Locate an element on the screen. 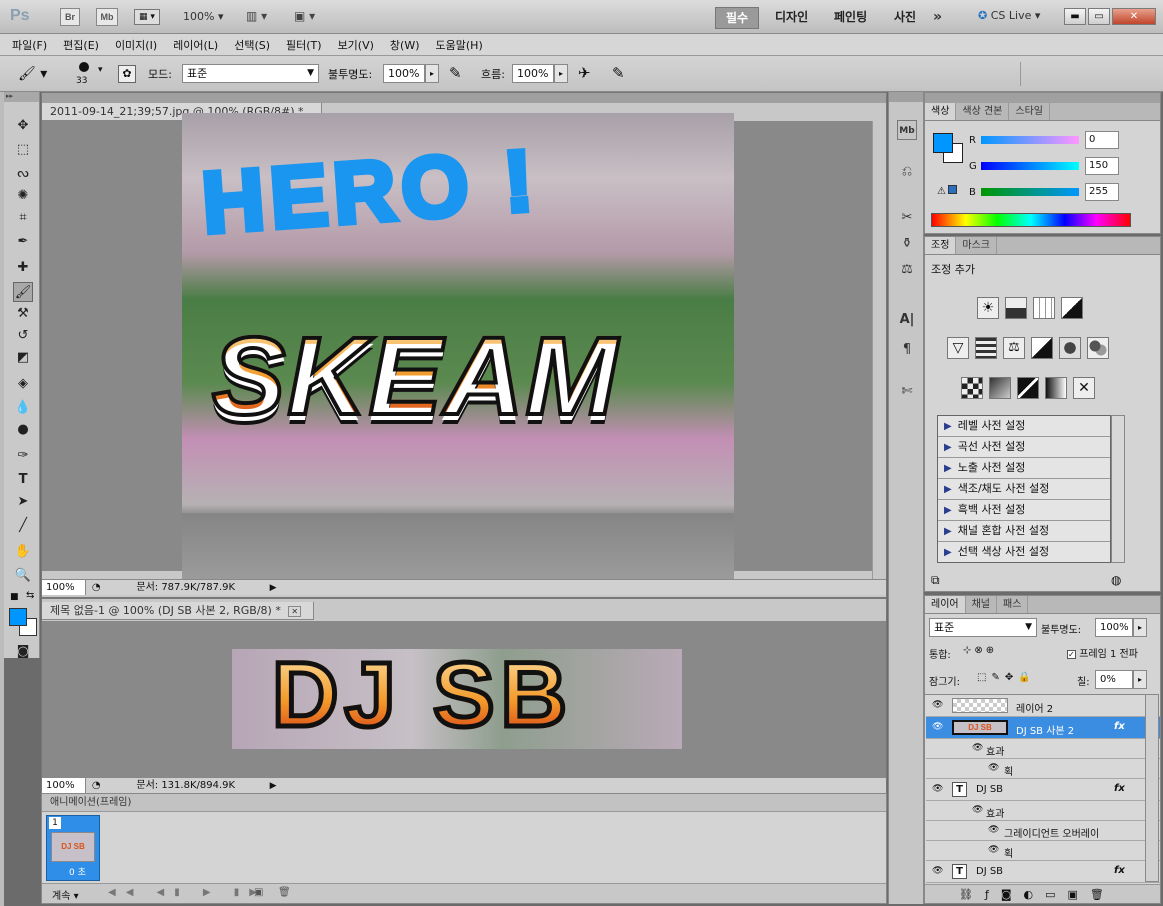  menu-select: 선택(S) is located at coordinates (252, 43).